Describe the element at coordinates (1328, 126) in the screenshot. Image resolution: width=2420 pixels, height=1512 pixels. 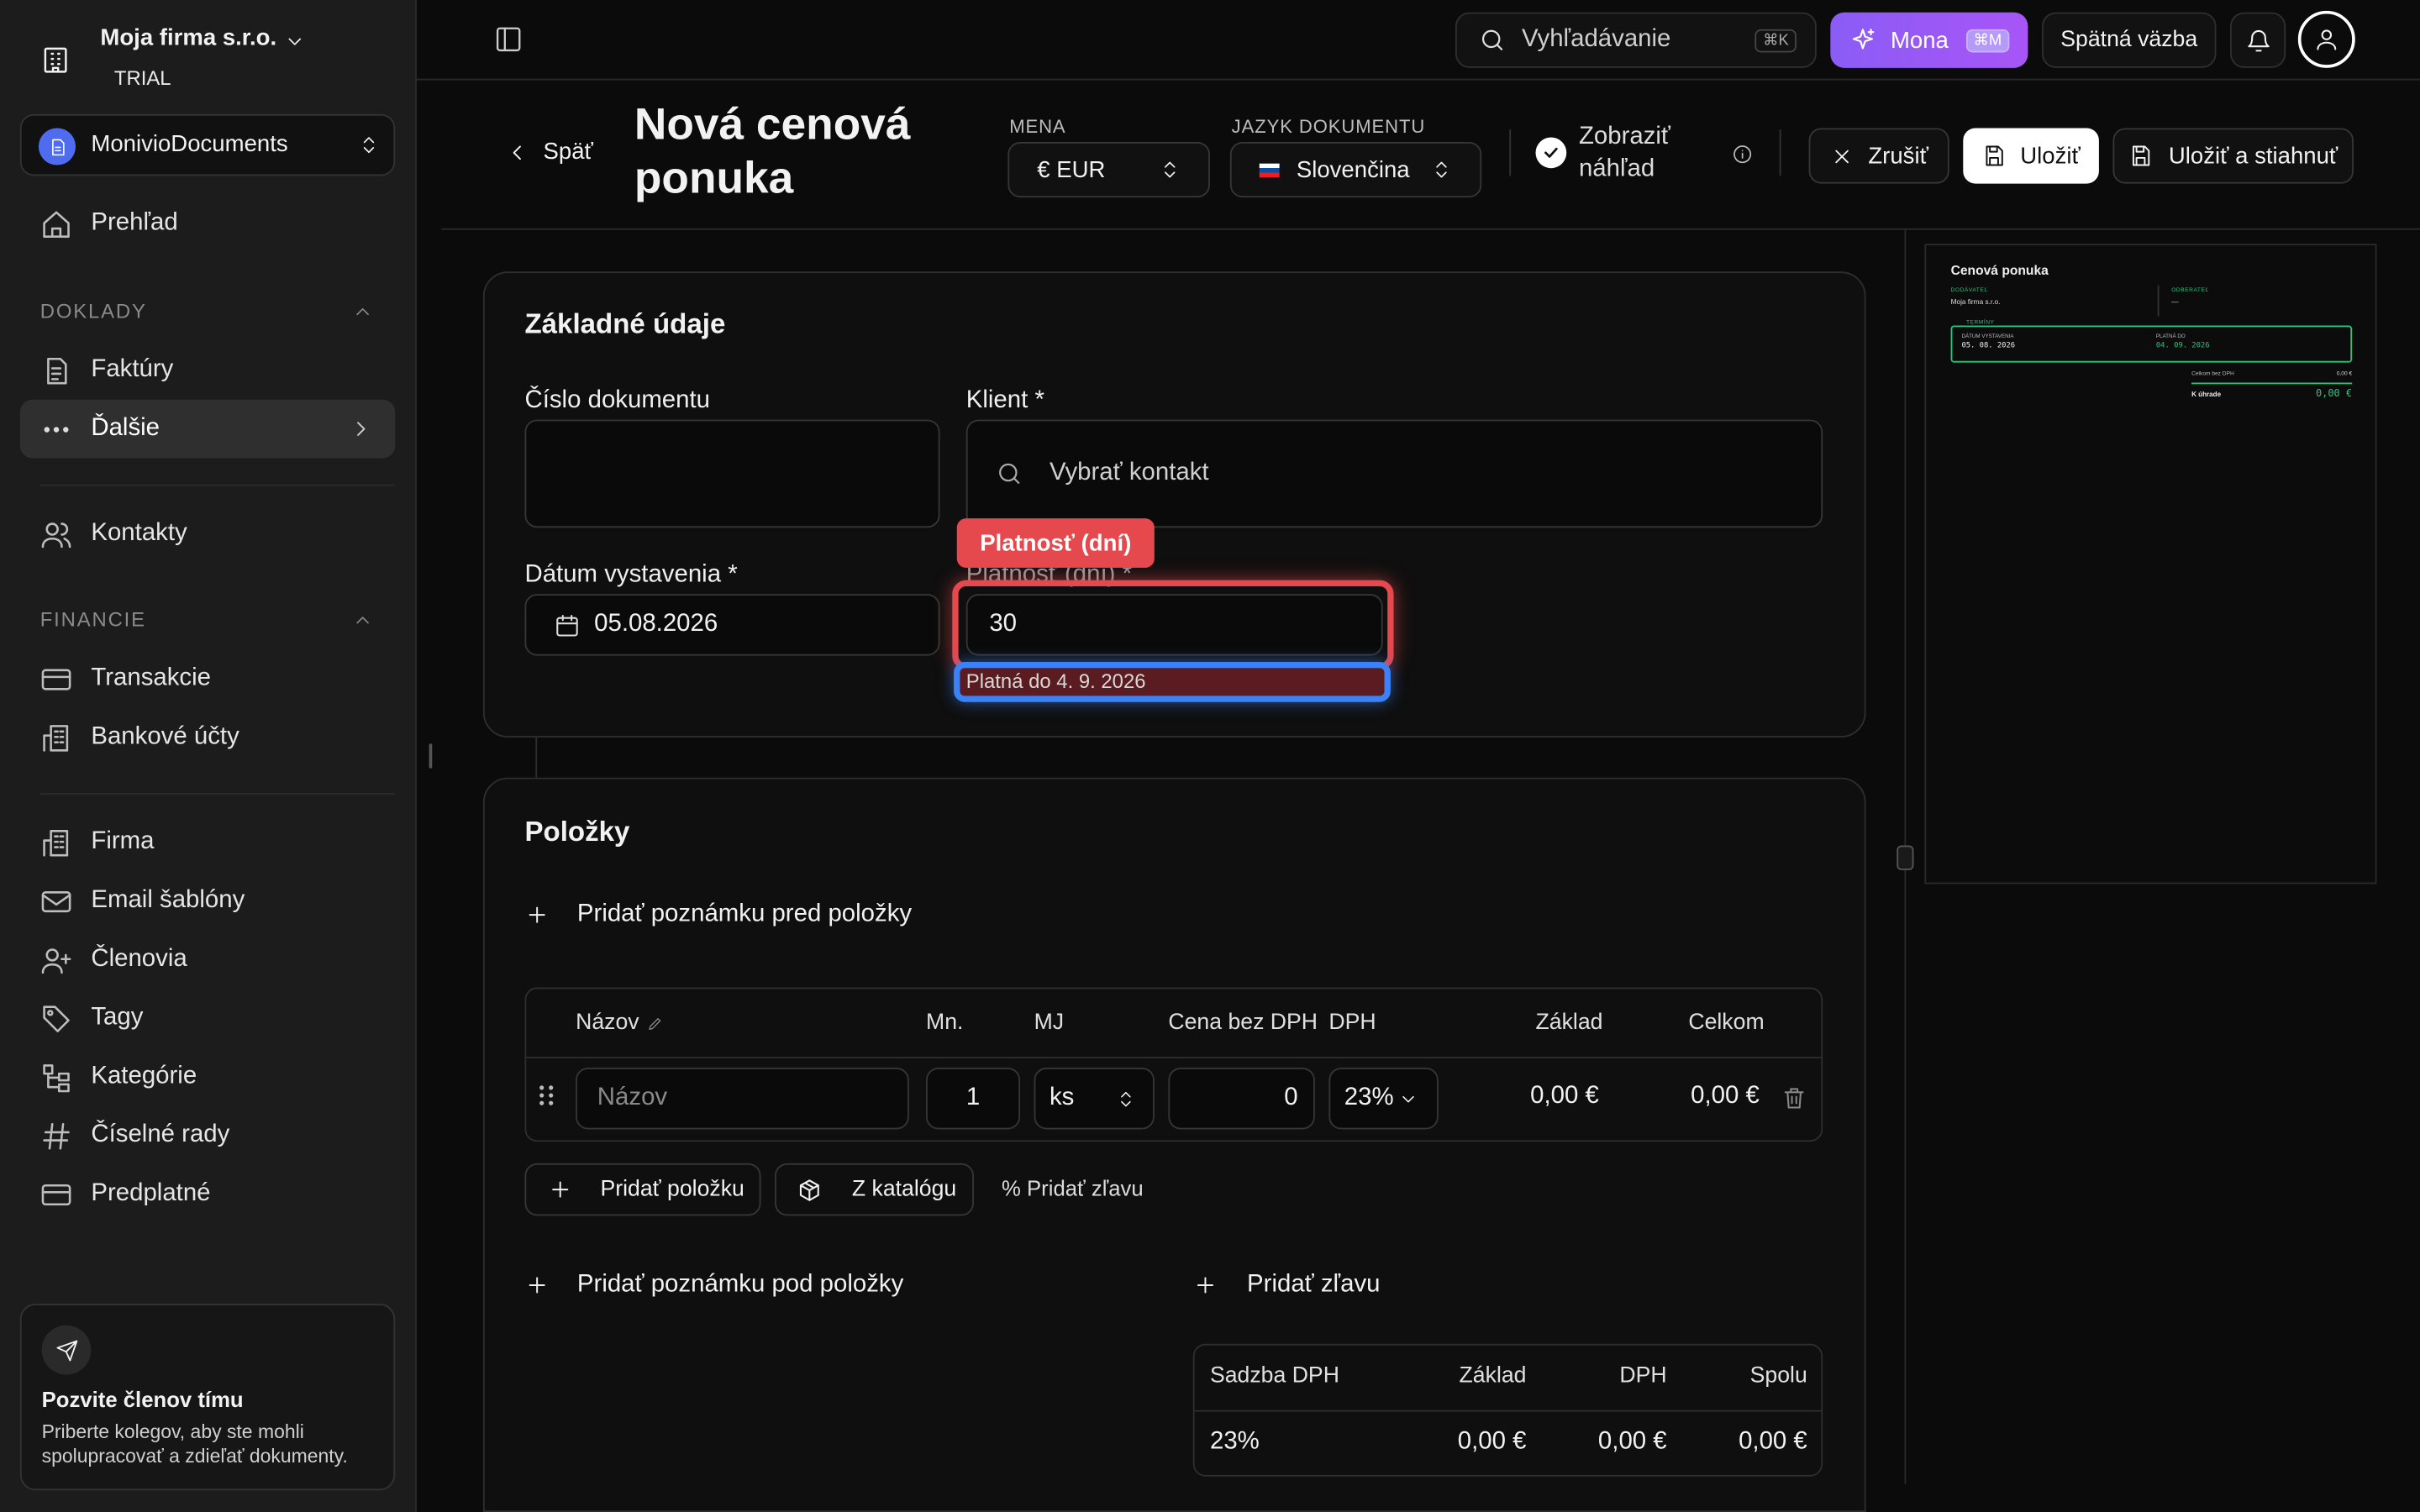
I see `language-label: JAZYK DOKUMENTU` at that location.